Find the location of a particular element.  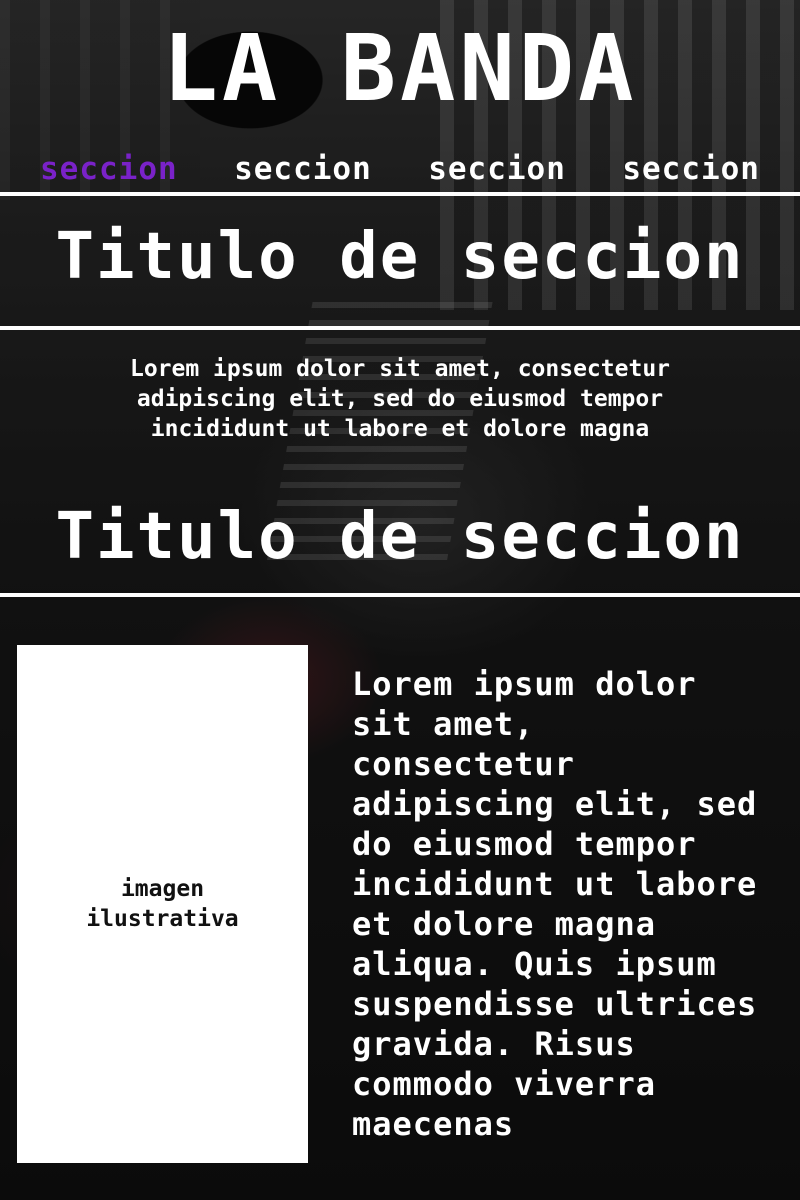

nav-item-3: seccion is located at coordinates (497, 169).